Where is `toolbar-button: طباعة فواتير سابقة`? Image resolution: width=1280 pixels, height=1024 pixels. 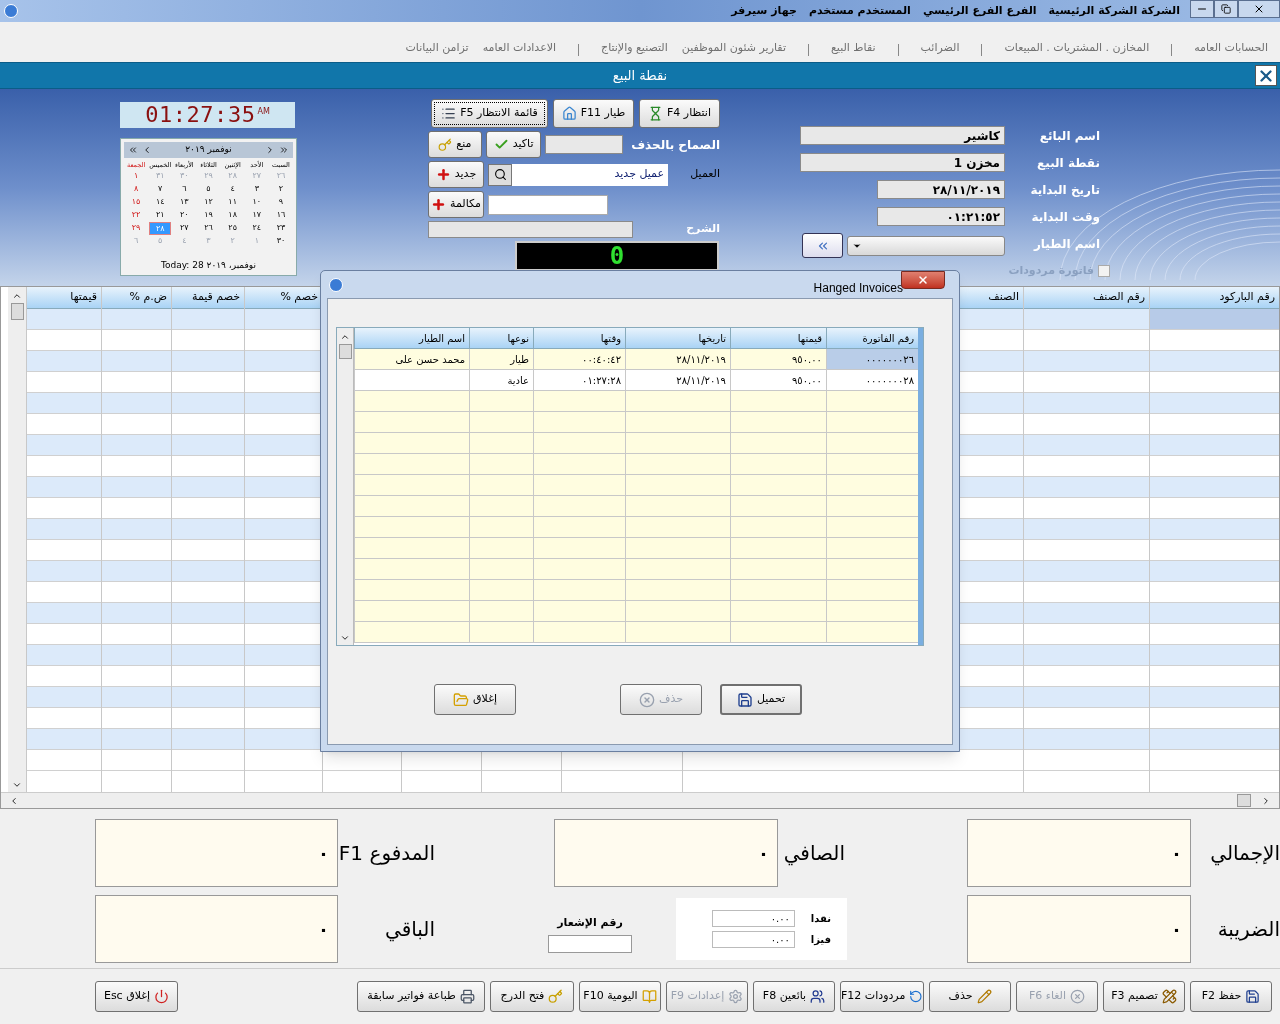 toolbar-button: طباعة فواتير سابقة is located at coordinates (421, 996).